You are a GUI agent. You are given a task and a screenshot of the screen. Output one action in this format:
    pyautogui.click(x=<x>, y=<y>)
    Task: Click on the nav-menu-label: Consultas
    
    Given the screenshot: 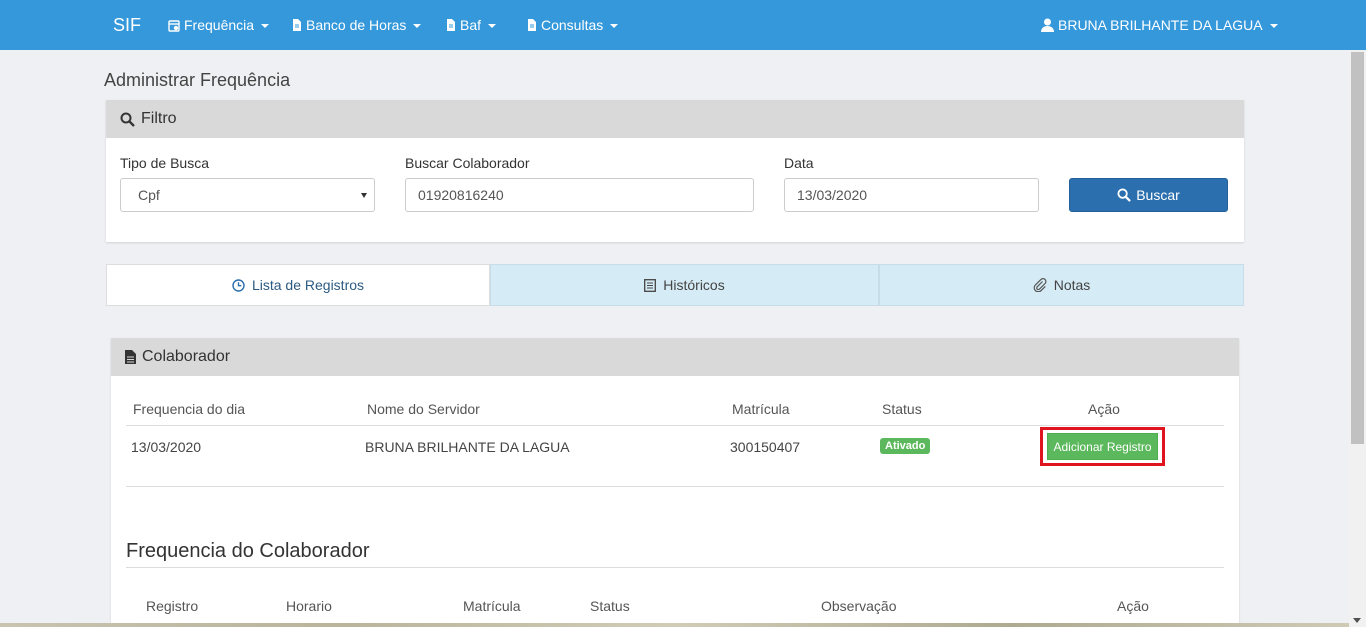 What is the action you would take?
    pyautogui.click(x=572, y=25)
    